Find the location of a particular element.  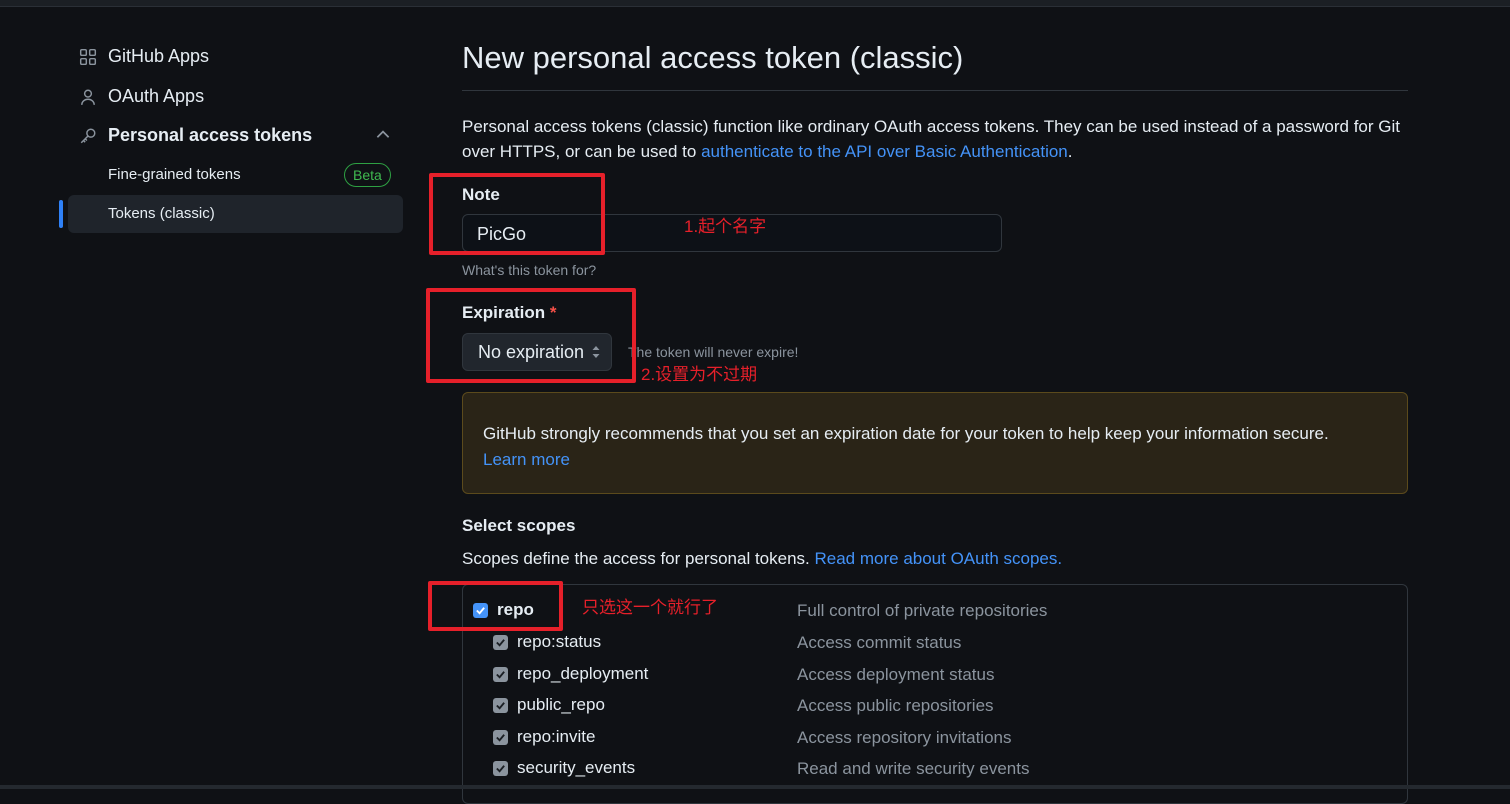

sidebar-subitem-label: Fine-grained tokens is located at coordinates (174, 174).